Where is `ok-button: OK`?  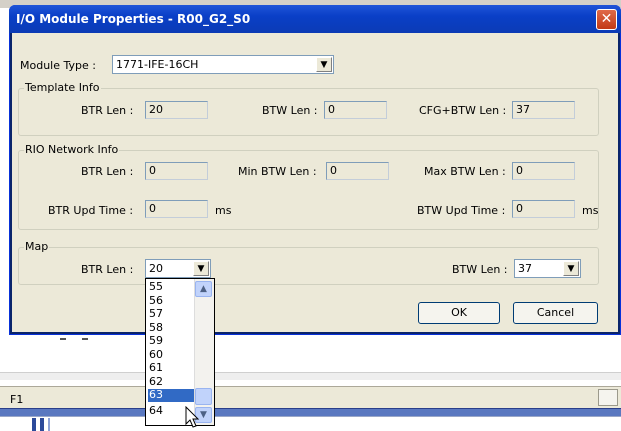
ok-button: OK is located at coordinates (459, 313).